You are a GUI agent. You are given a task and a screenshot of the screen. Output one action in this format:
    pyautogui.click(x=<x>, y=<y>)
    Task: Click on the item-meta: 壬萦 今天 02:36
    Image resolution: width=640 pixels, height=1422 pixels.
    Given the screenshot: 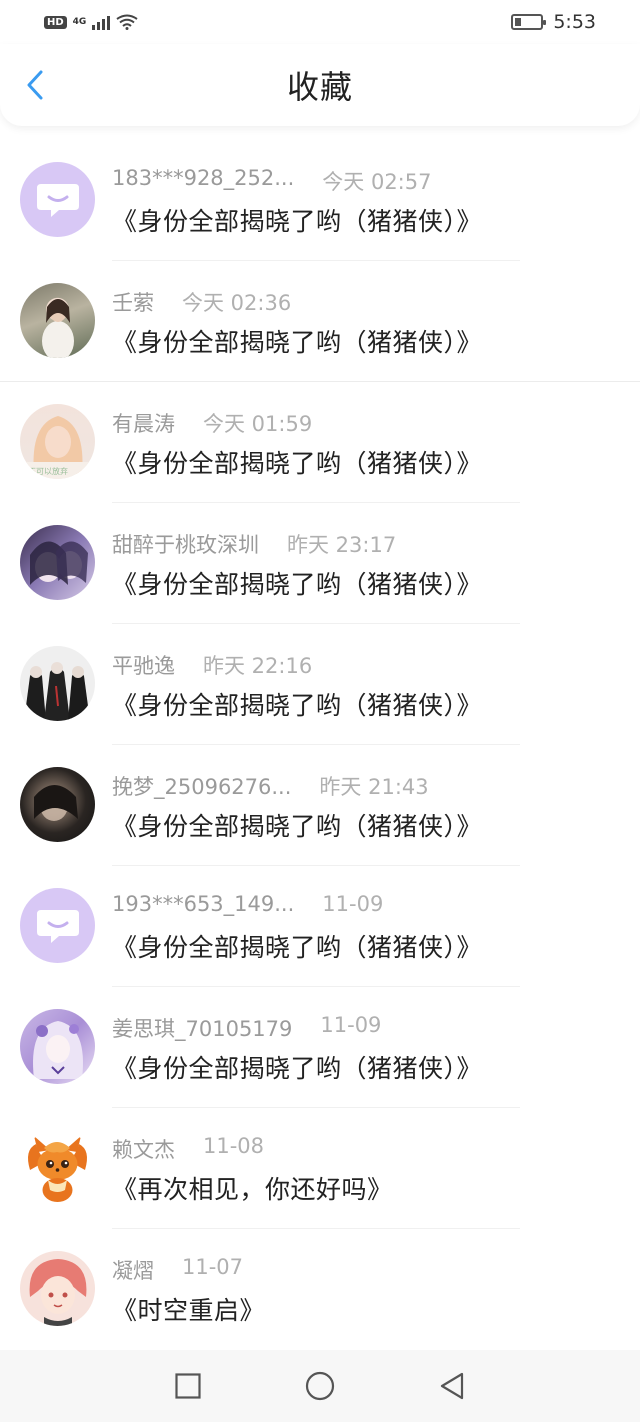 What is the action you would take?
    pyautogui.click(x=201, y=302)
    